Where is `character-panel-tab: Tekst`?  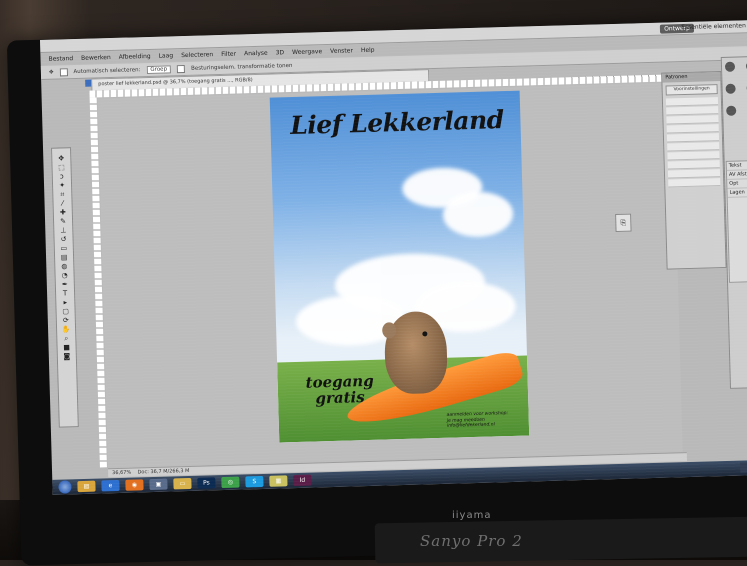
character-panel-tab: Tekst is located at coordinates (737, 166).